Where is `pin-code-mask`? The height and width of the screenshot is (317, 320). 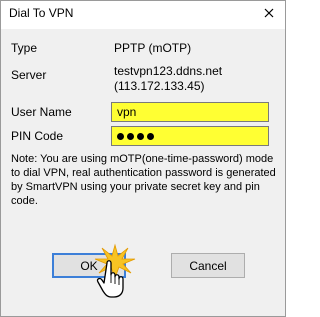
pin-code-mask is located at coordinates (135, 136).